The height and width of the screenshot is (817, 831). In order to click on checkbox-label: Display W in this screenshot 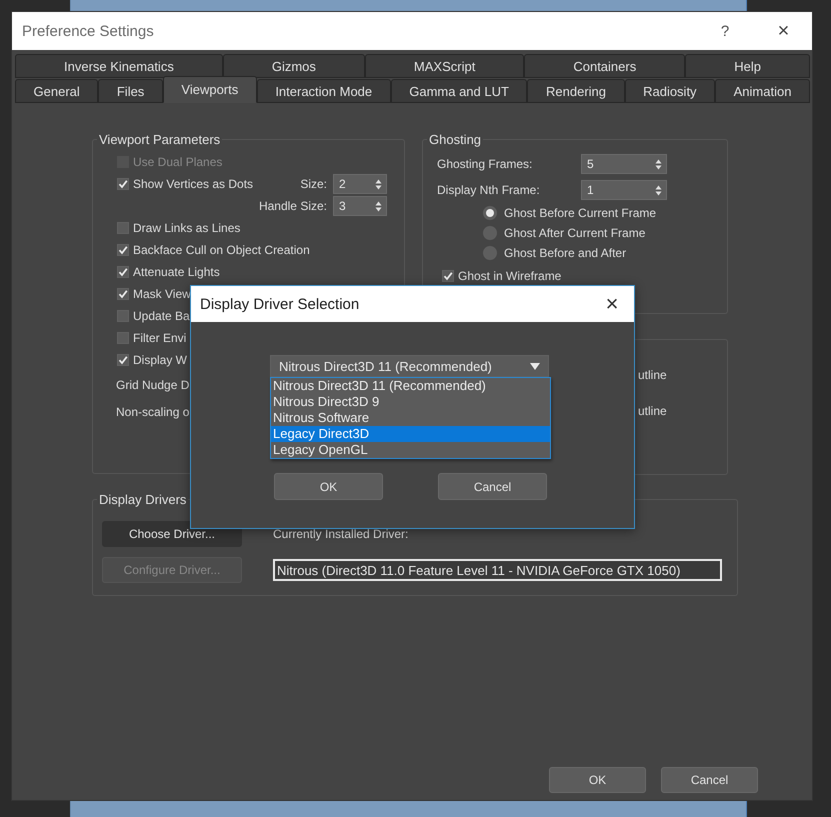, I will do `click(160, 360)`.